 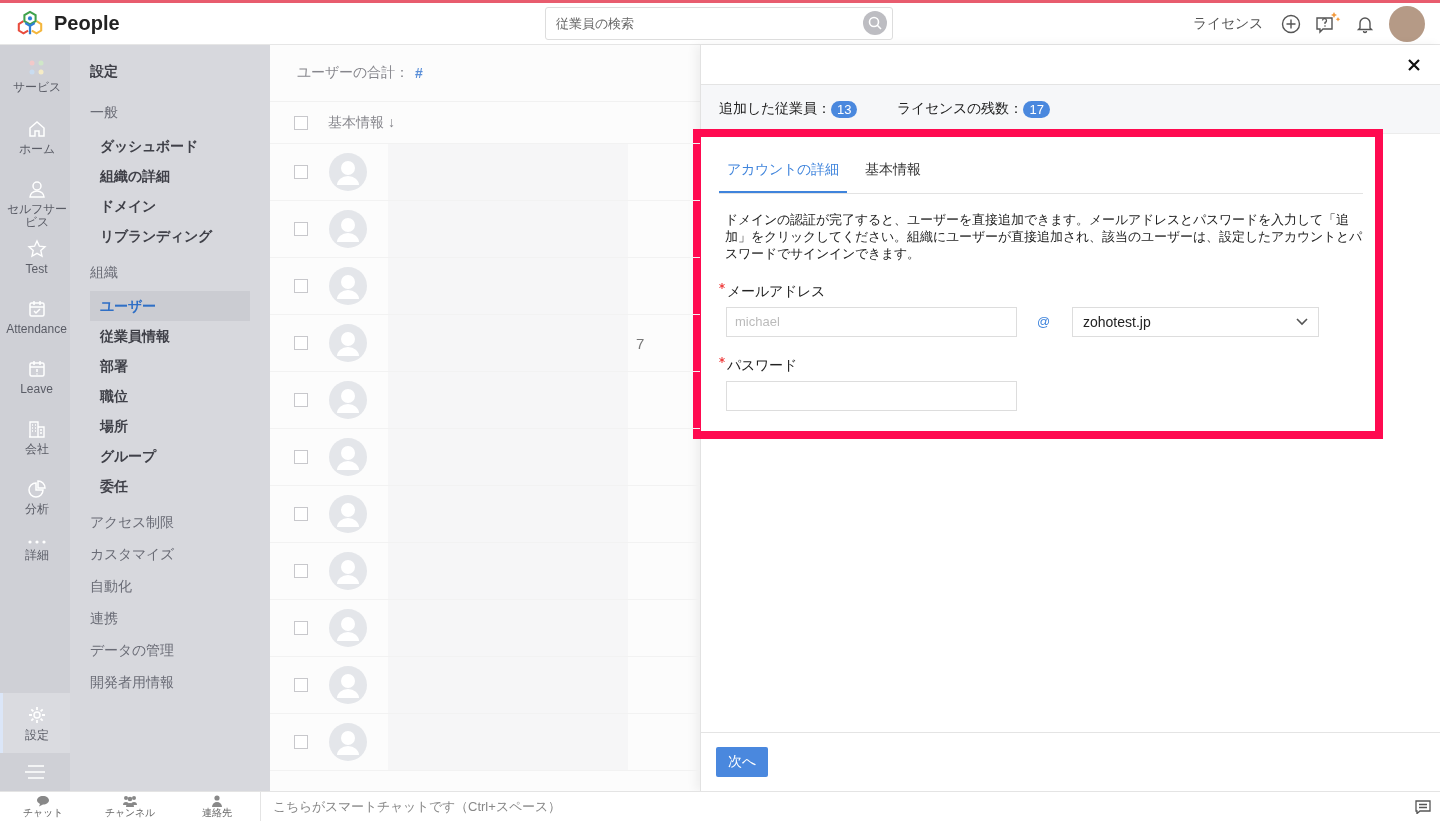 What do you see at coordinates (1414, 64) in the screenshot?
I see `close-icon` at bounding box center [1414, 64].